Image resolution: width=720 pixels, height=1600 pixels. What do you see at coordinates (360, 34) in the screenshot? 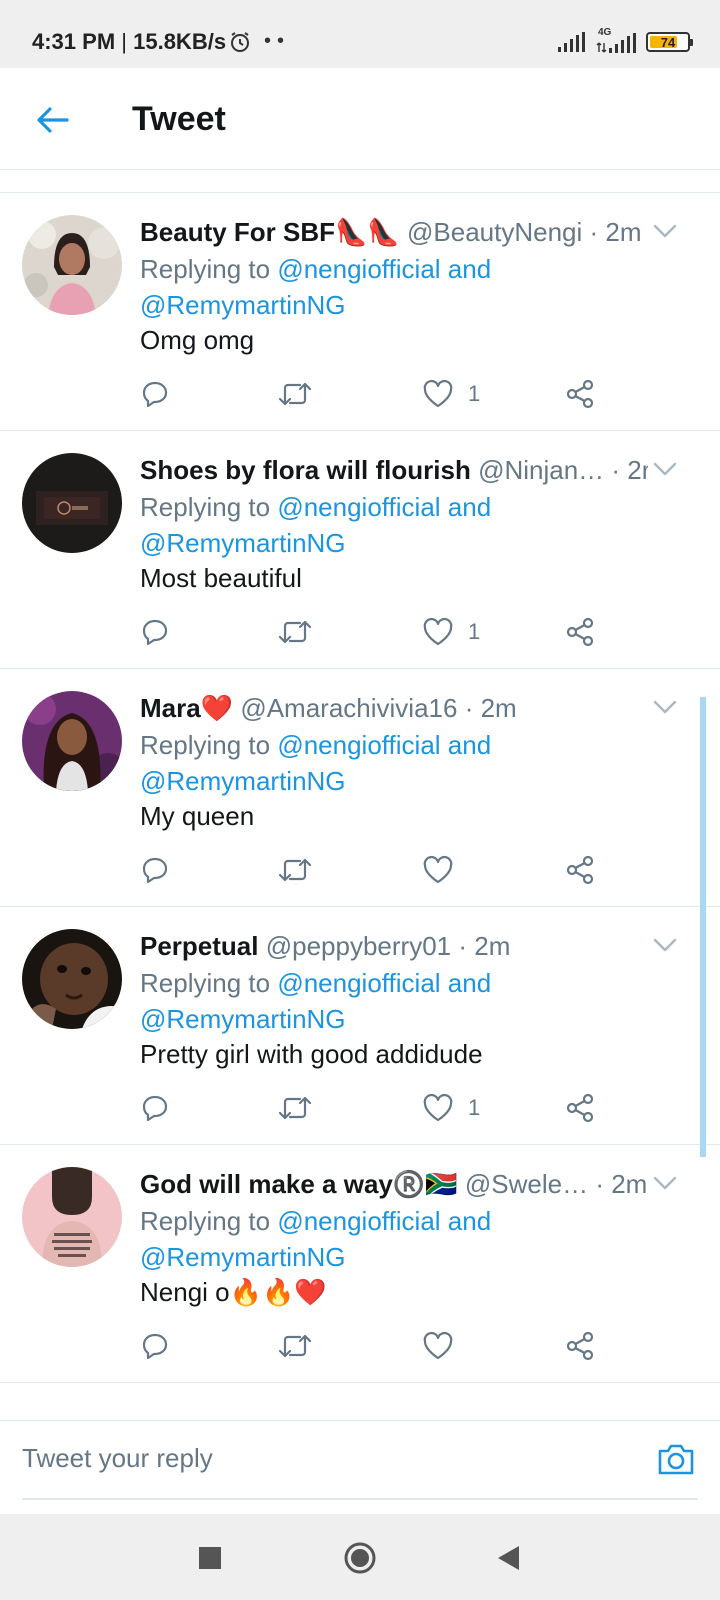
I see `status-bar: 4:31 PM | 15.8KB/s •• 4G 74` at bounding box center [360, 34].